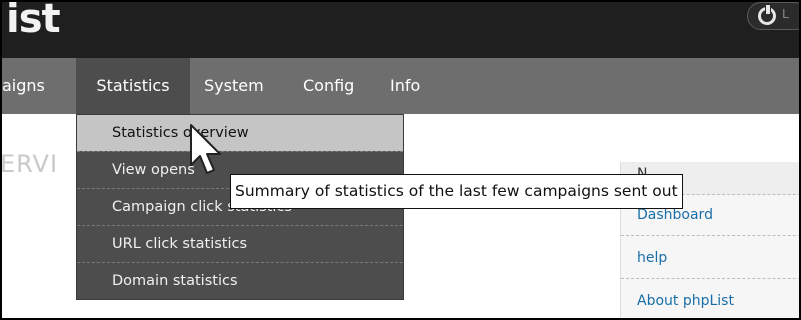  Describe the element at coordinates (240, 133) in the screenshot. I see `menu-item-statistics-overview: Statistics overview` at that location.